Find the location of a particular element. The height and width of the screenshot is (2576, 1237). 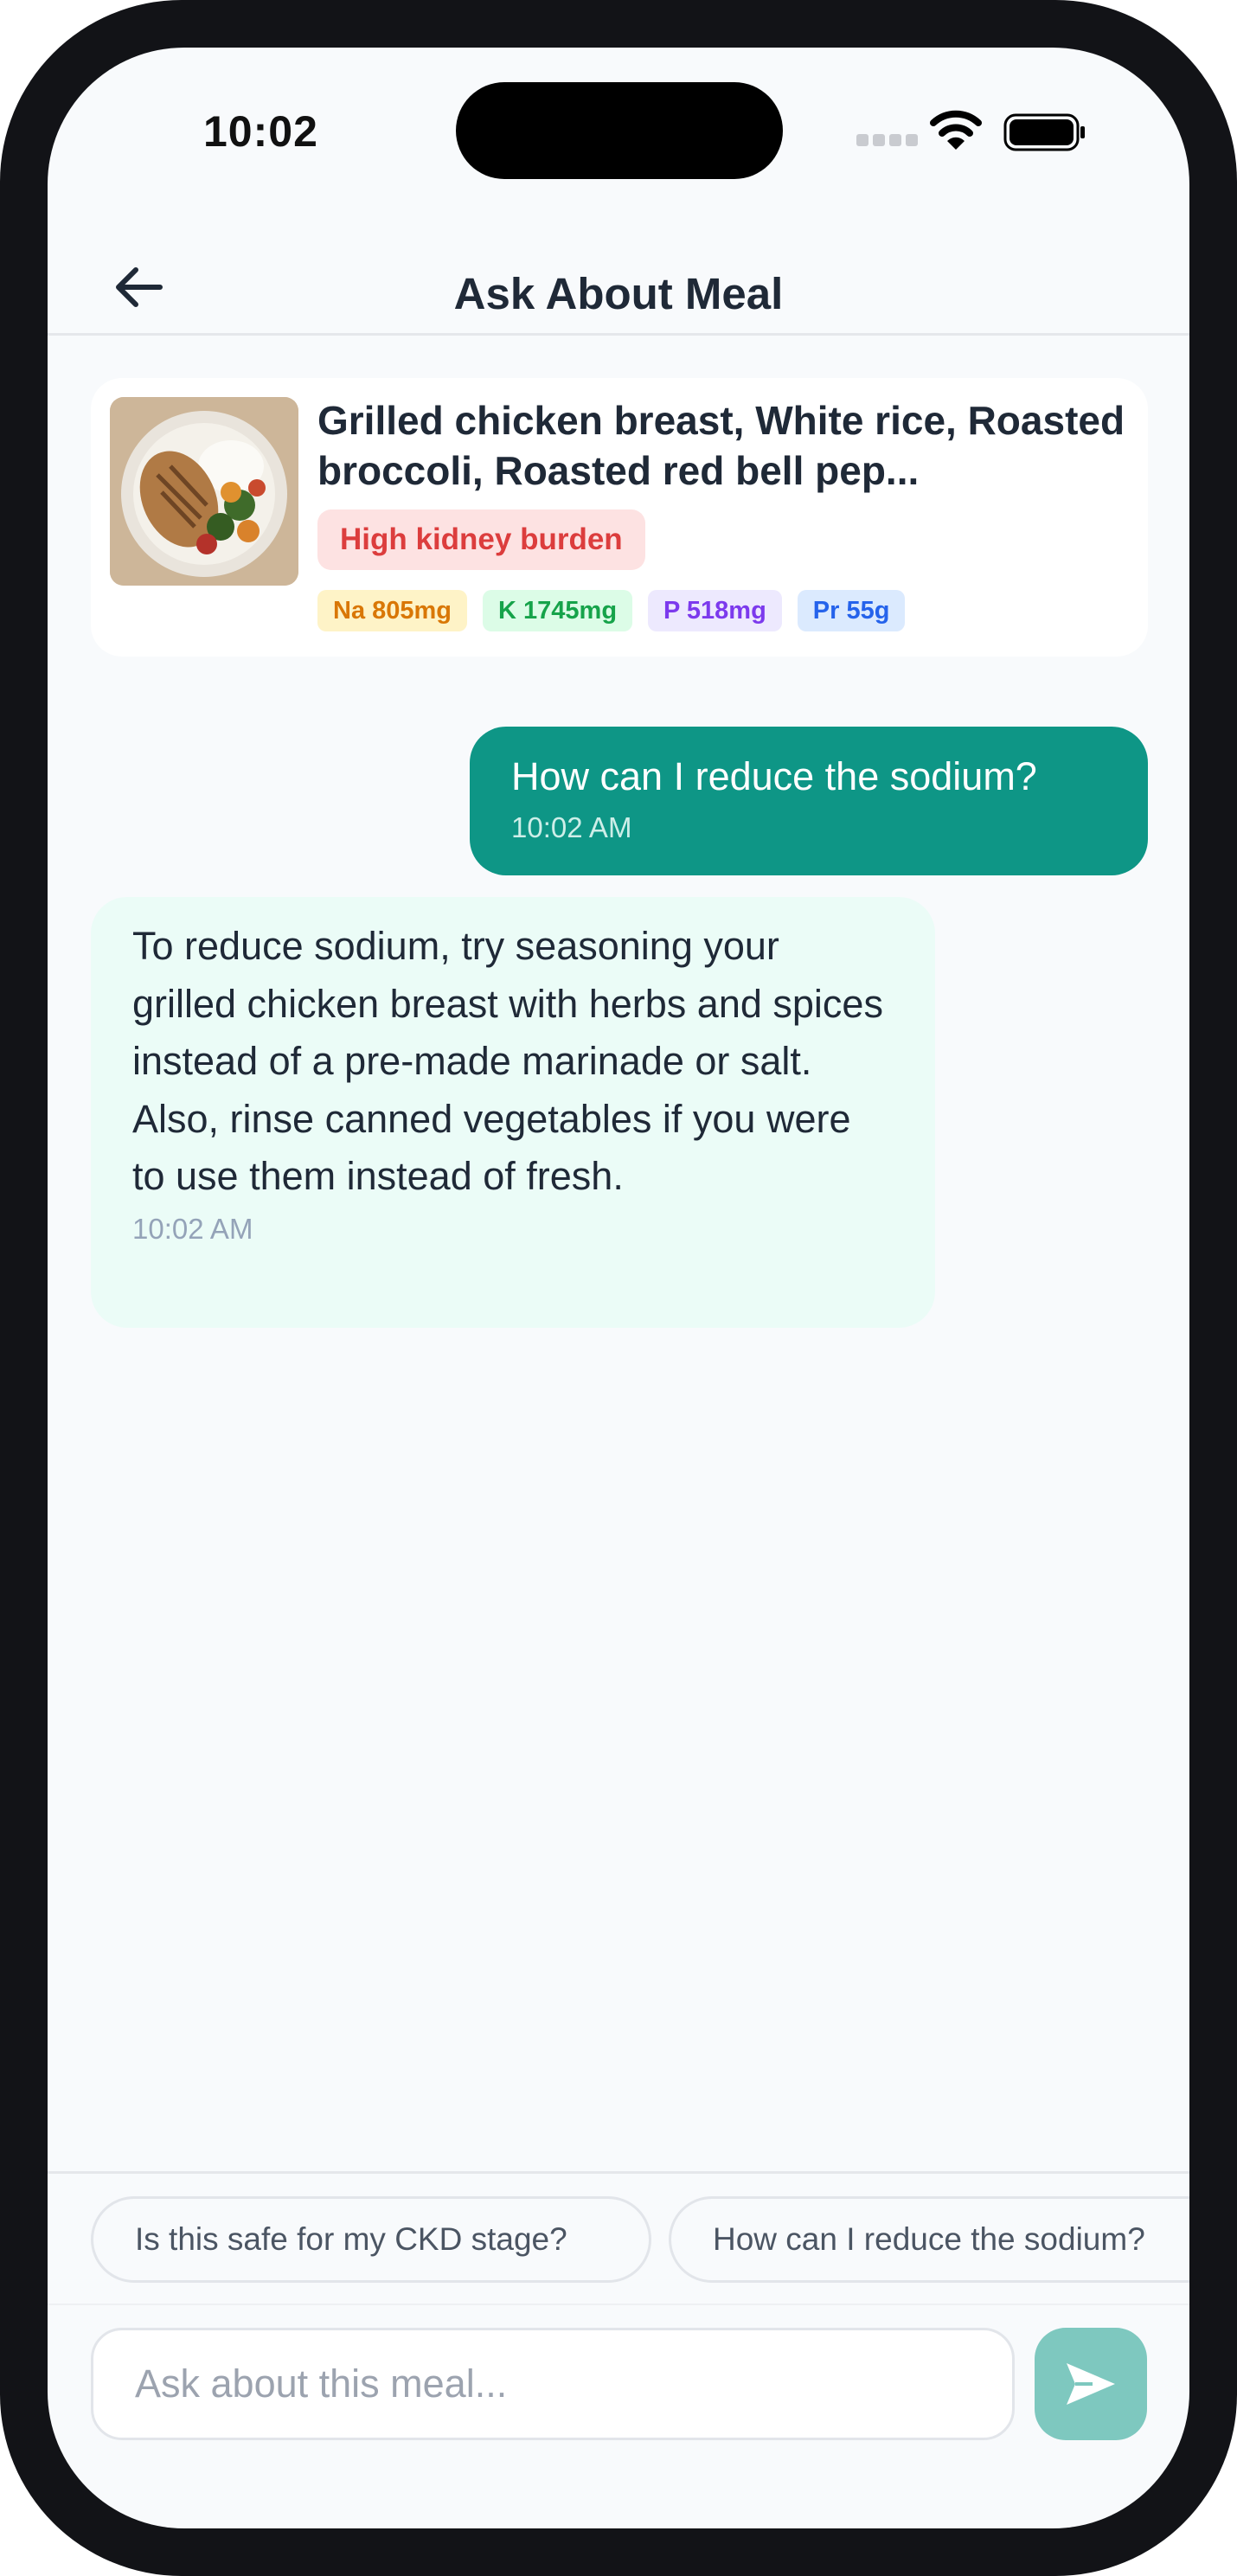

send-icon is located at coordinates (1091, 2384).